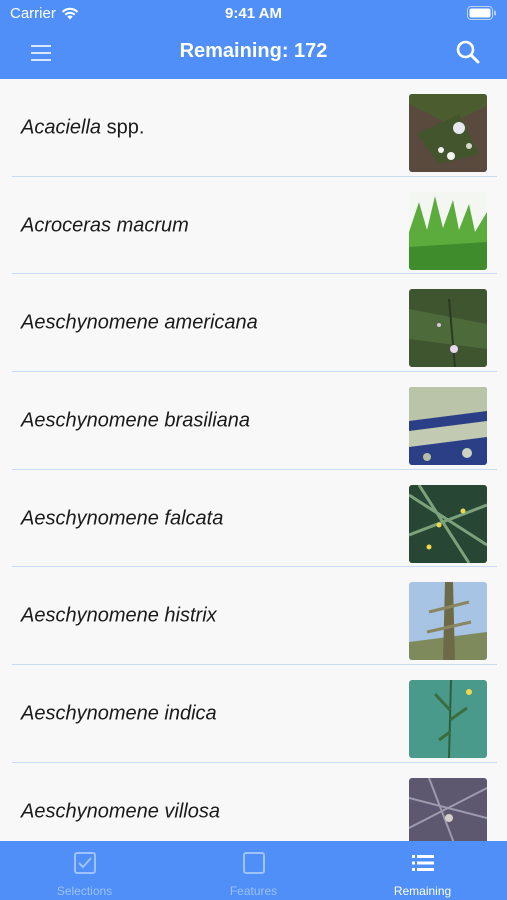 Image resolution: width=507 pixels, height=900 pixels. What do you see at coordinates (119, 713) in the screenshot?
I see `species-name: Aeschynomene indica` at bounding box center [119, 713].